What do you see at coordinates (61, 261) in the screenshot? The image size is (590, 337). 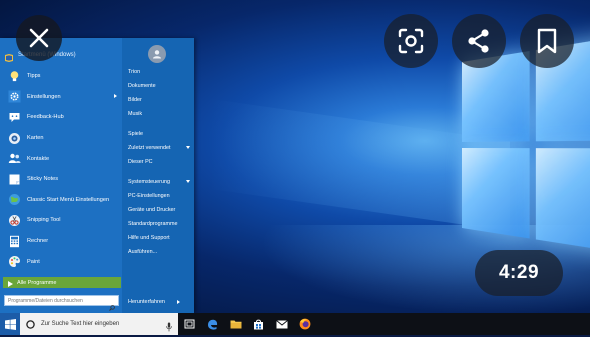 I see `program-item: Paint` at bounding box center [61, 261].